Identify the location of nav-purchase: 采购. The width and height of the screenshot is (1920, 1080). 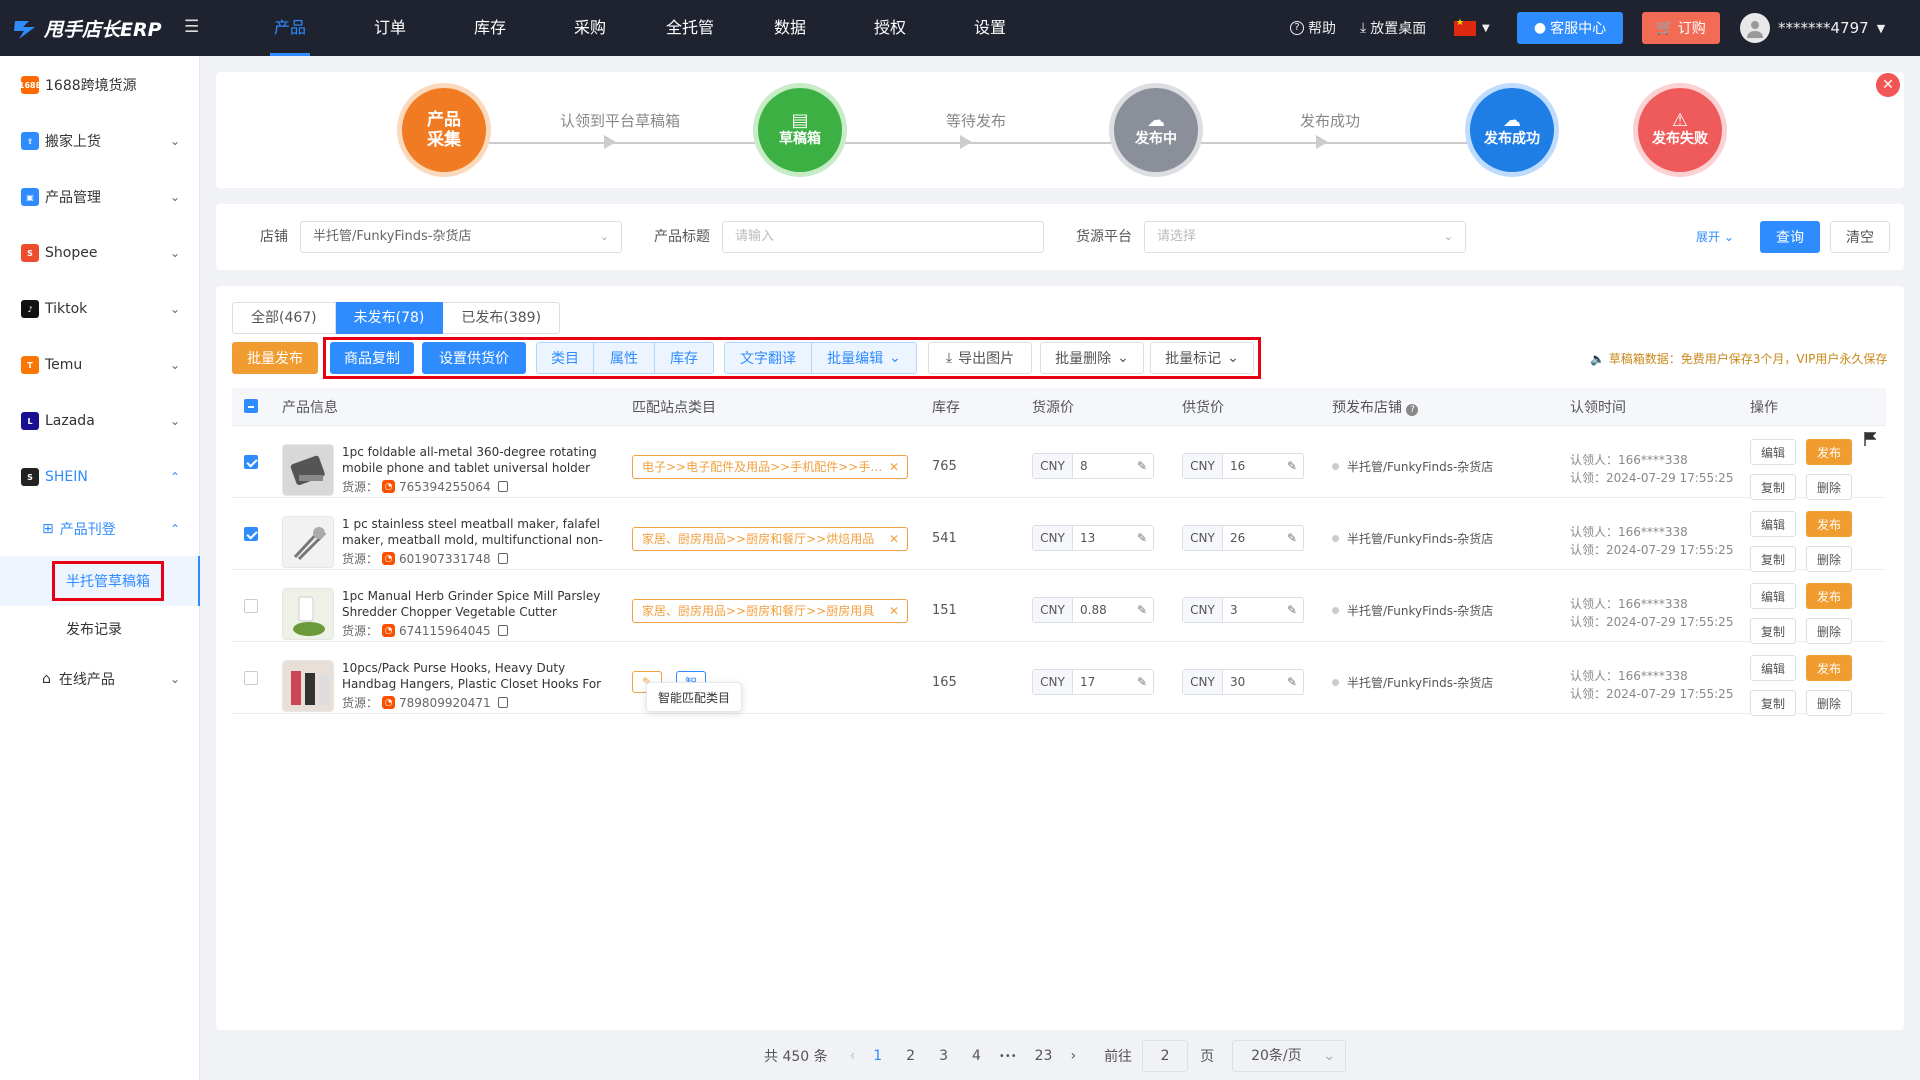
(590, 28).